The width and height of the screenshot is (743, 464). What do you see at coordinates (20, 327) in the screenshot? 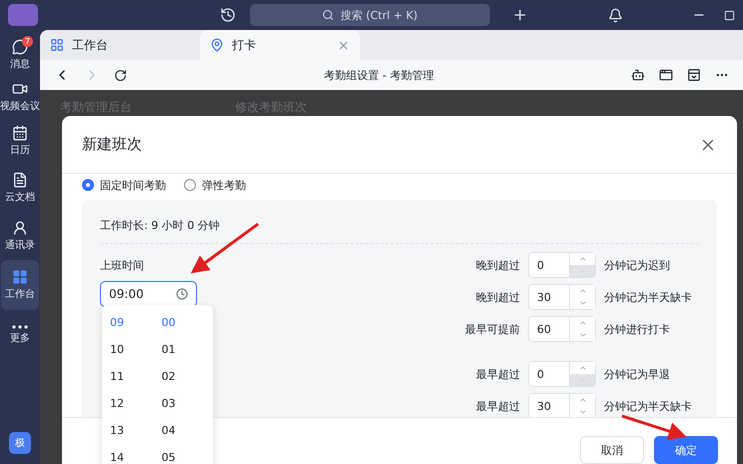
I see `more-icon` at bounding box center [20, 327].